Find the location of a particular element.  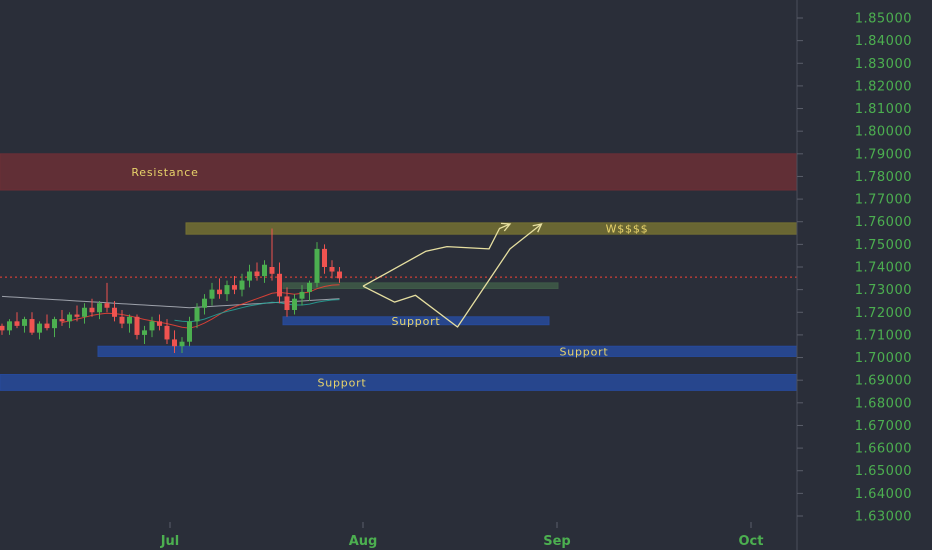

time-tick-label: Aug is located at coordinates (363, 541).